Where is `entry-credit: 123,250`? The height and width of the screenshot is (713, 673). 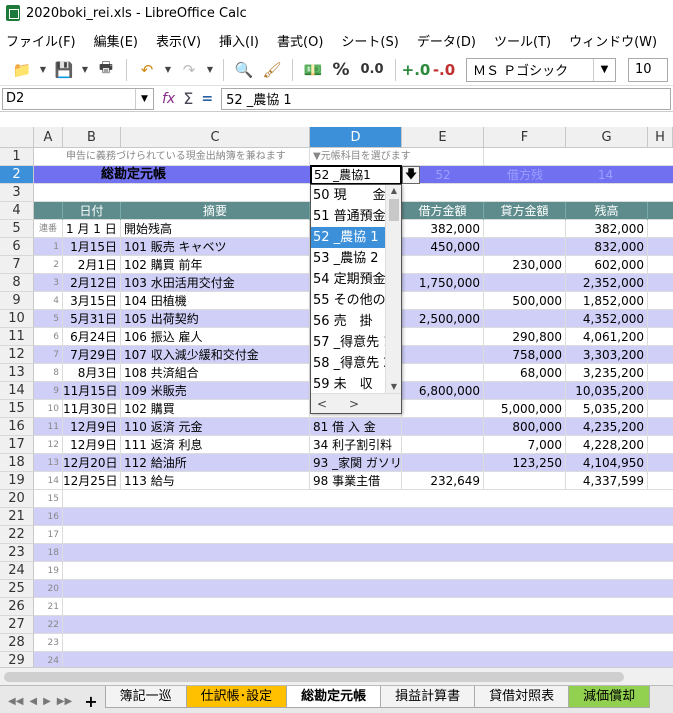 entry-credit: 123,250 is located at coordinates (525, 463).